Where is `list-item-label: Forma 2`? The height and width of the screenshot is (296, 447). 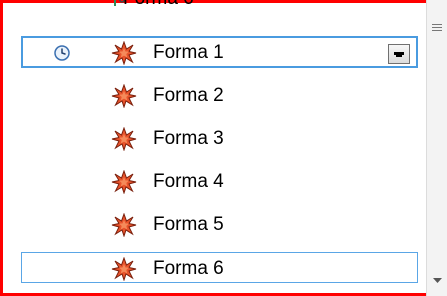 list-item-label: Forma 2 is located at coordinates (188, 95).